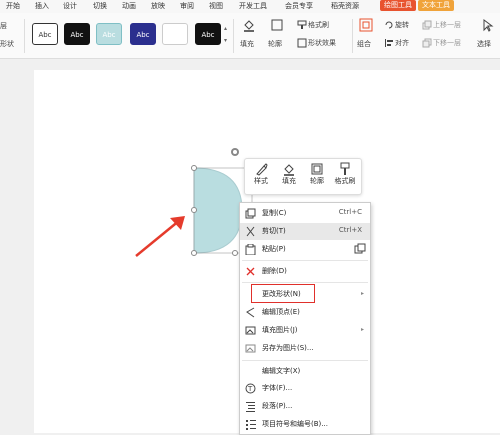  Describe the element at coordinates (3, 26) in the screenshot. I see `ribbon-partial-label-1: 层` at that location.